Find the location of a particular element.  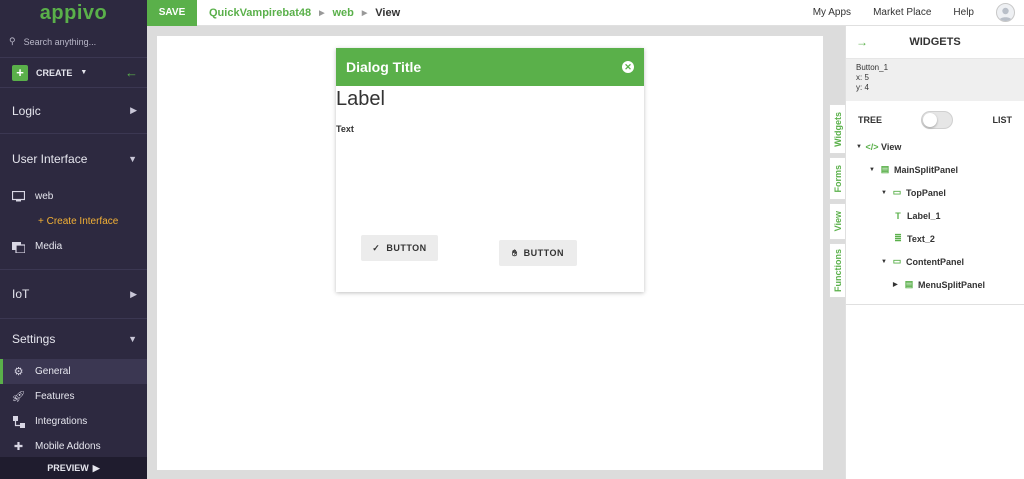

button-widget-hand-label: BUTTON is located at coordinates (543, 253).